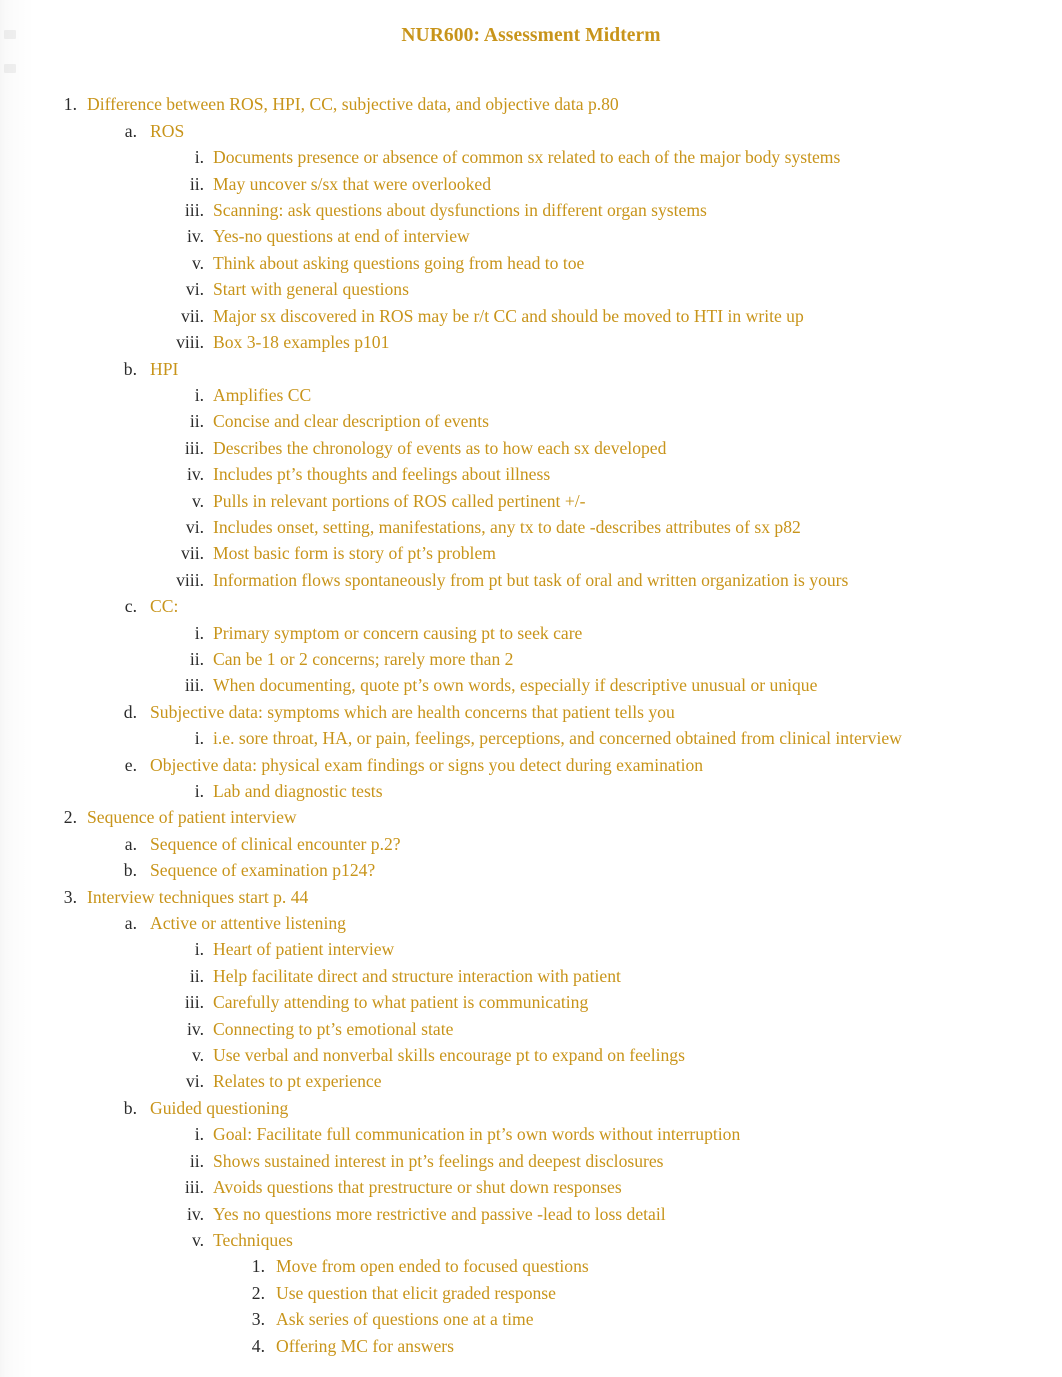 This screenshot has width=1062, height=1377. I want to click on outline-item-marker: 1., so click(258, 1266).